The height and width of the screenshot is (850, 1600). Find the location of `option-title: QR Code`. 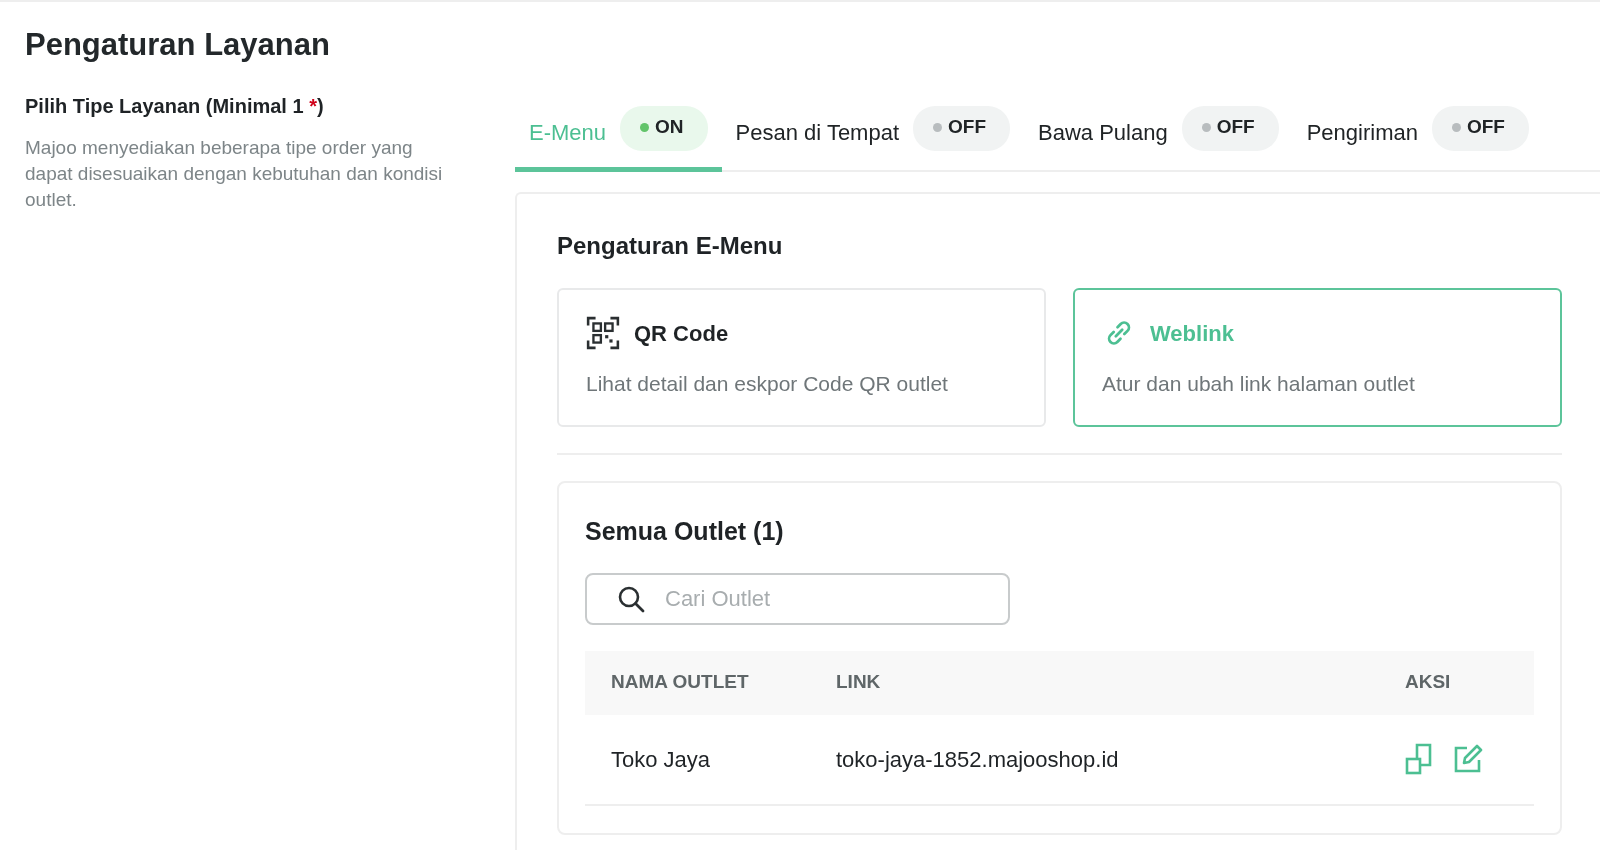

option-title: QR Code is located at coordinates (681, 333).